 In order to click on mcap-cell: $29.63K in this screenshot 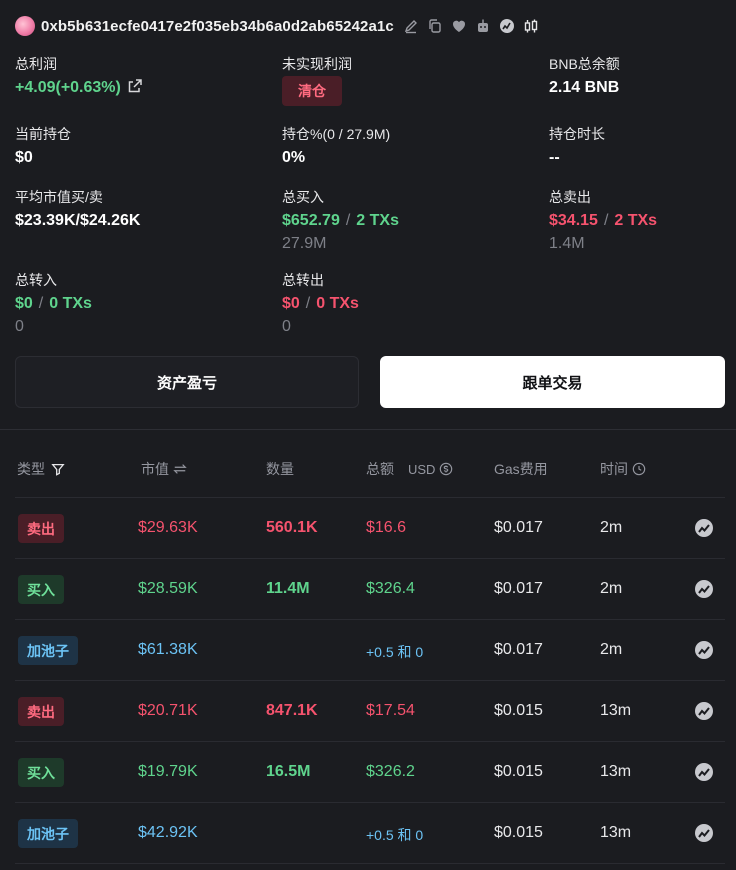, I will do `click(168, 527)`.